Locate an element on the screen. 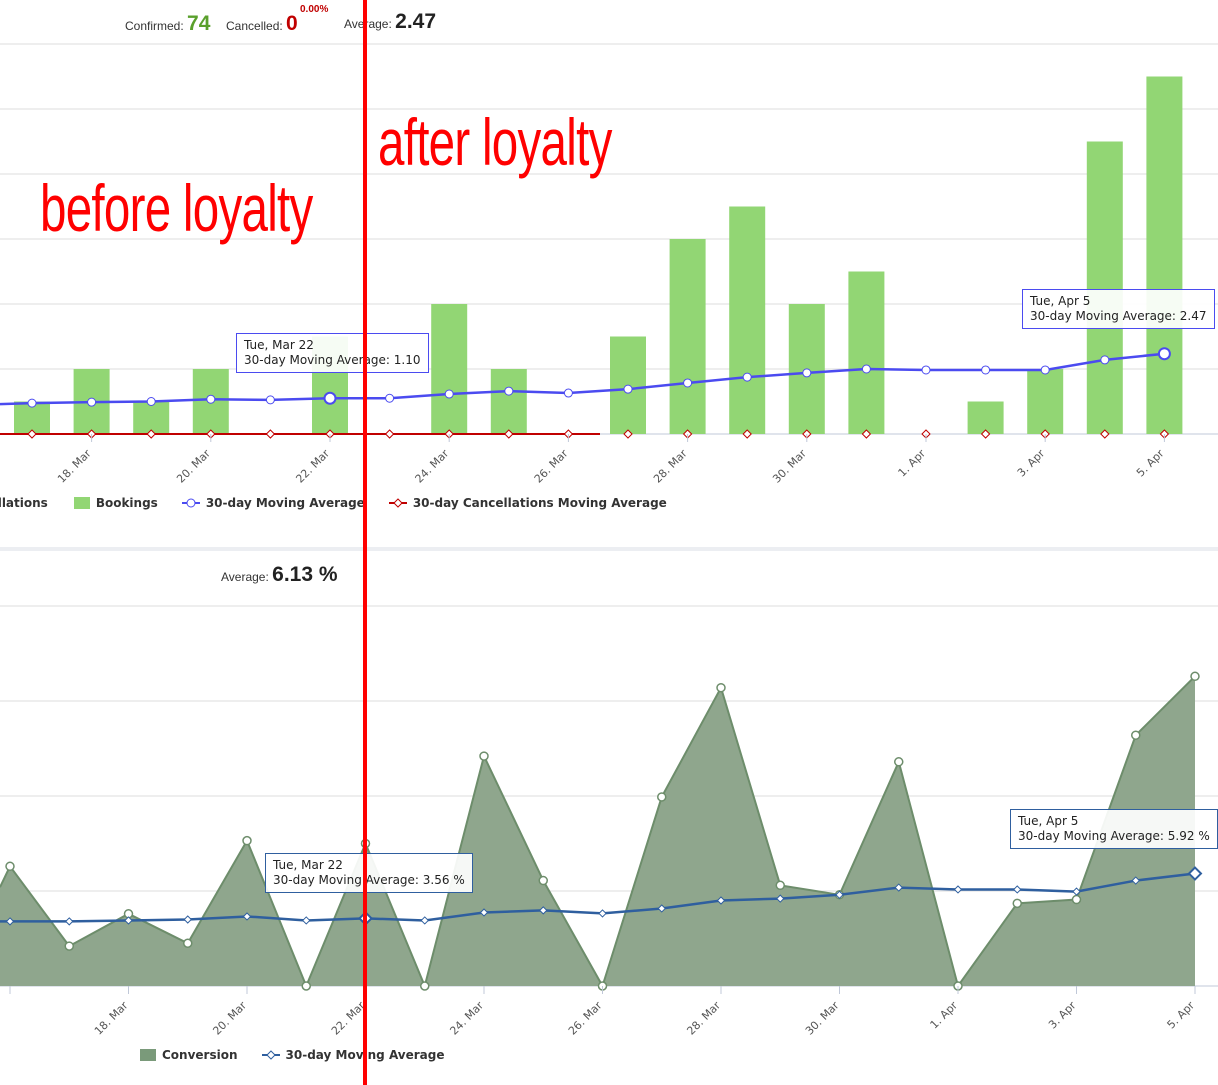 The image size is (1218, 1085). tooltip-top-mar22: Tue, Mar 22 30-day Moving Average: 1.10 is located at coordinates (332, 353).